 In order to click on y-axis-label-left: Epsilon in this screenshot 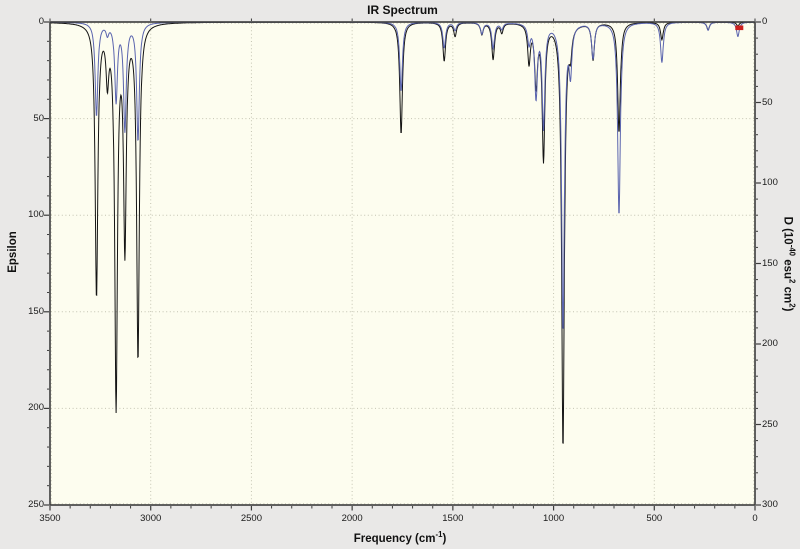, I will do `click(13, 252)`.